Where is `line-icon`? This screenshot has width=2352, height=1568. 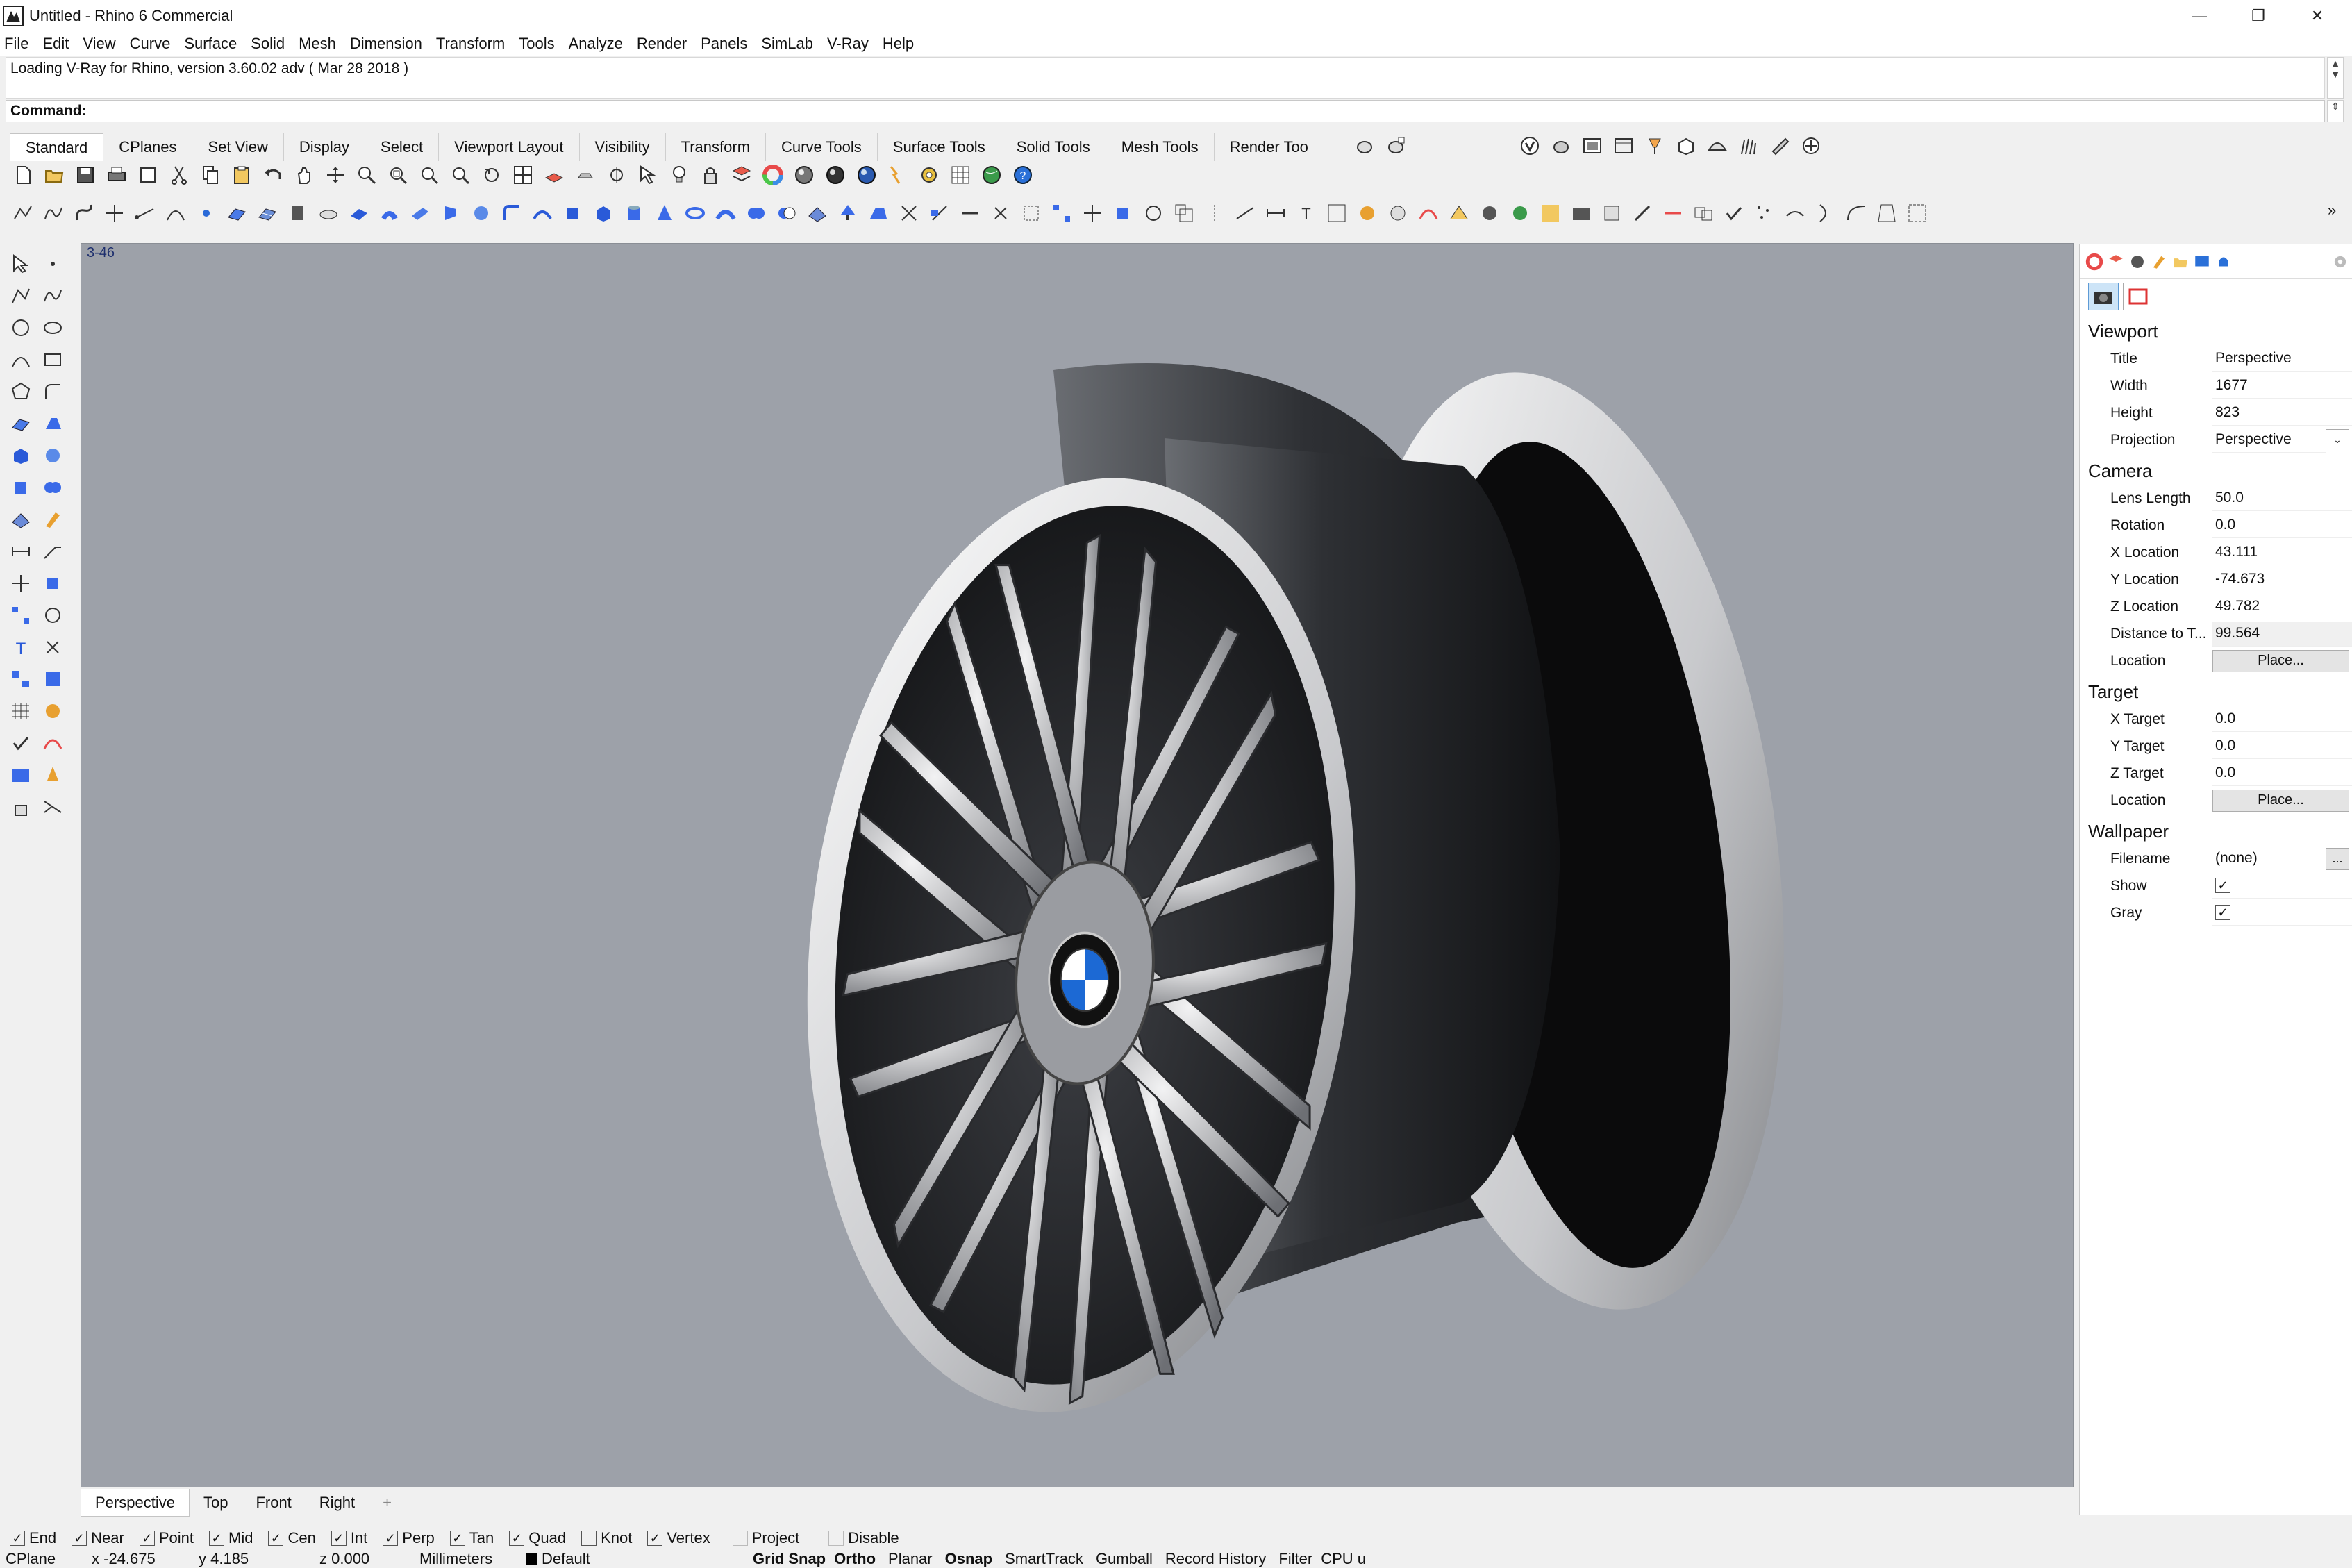 line-icon is located at coordinates (114, 213).